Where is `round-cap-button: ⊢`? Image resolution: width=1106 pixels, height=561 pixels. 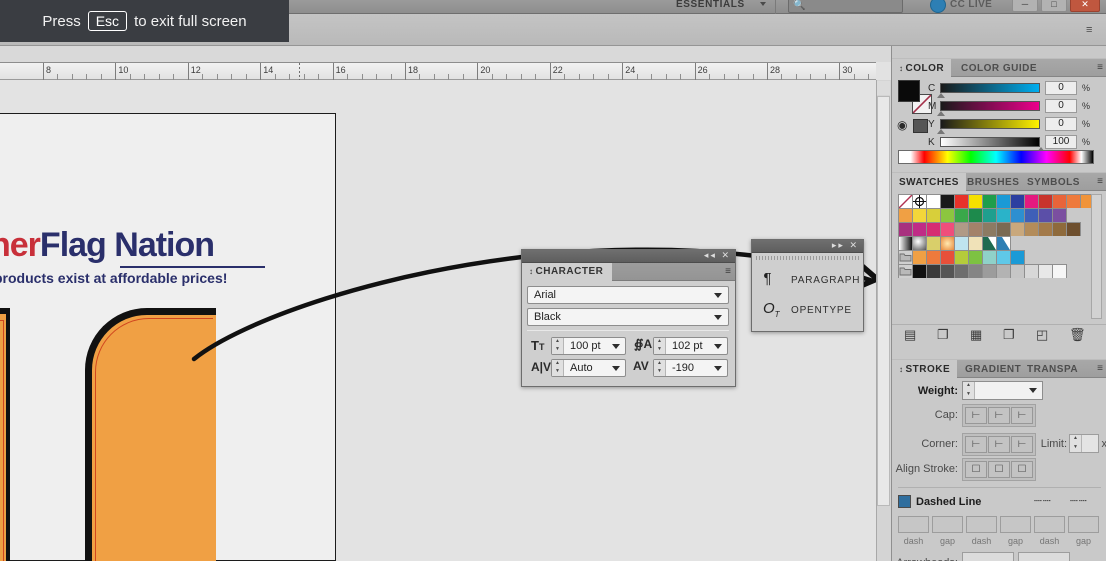 round-cap-button: ⊢ is located at coordinates (999, 415).